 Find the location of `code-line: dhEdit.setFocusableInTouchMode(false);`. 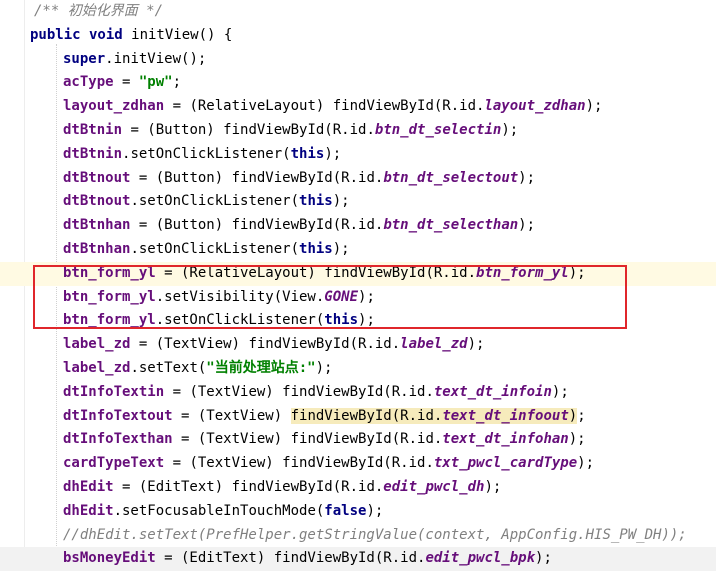

code-line: dhEdit.setFocusableInTouchMode(false); is located at coordinates (358, 512).